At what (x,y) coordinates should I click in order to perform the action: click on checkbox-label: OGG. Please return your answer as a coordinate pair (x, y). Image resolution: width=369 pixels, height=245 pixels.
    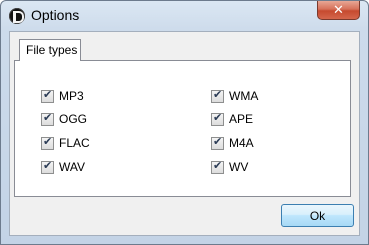
    Looking at the image, I should click on (73, 119).